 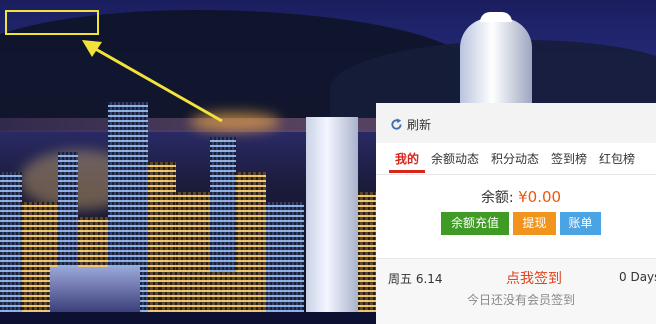 What do you see at coordinates (396, 124) in the screenshot?
I see `refresh-icon` at bounding box center [396, 124].